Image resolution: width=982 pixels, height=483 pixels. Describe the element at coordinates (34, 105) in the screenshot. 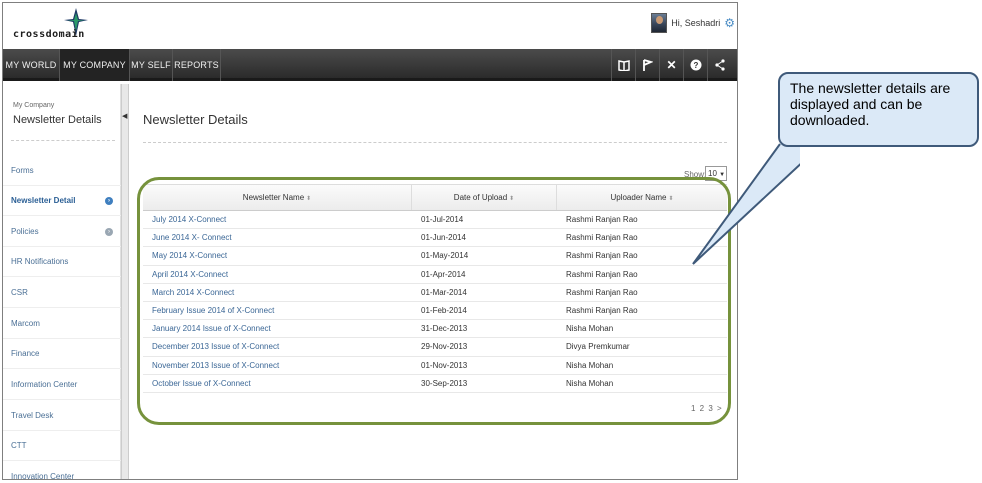

I see `sidebar-section-label: My Company` at that location.